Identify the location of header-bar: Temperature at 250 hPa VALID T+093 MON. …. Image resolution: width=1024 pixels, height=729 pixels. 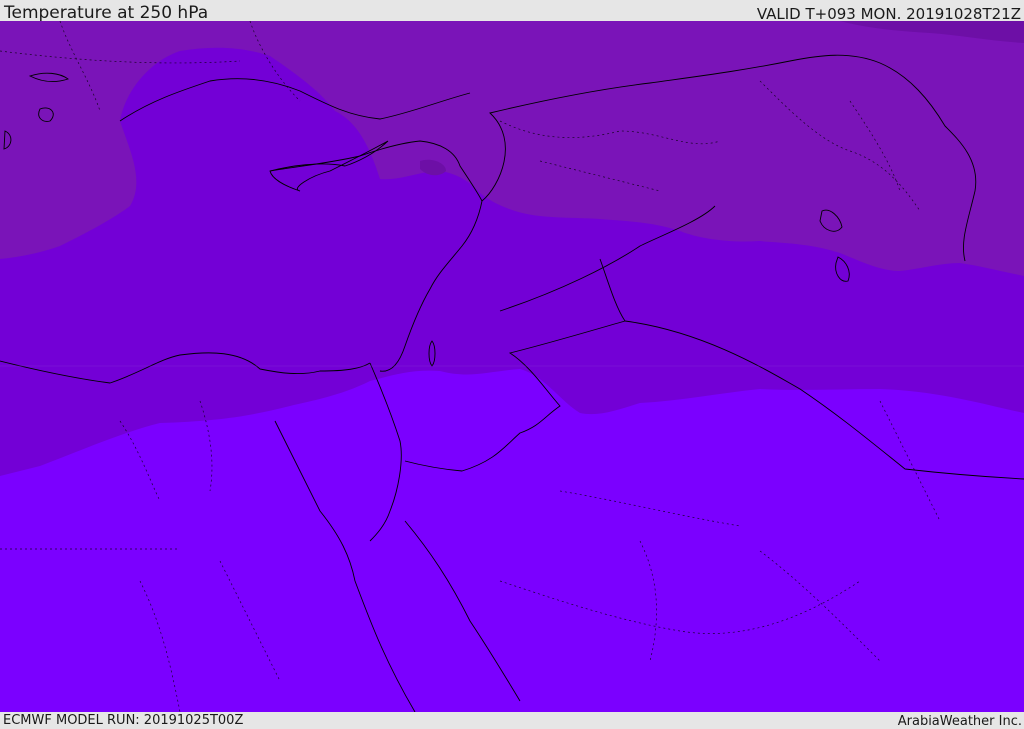
(512, 11).